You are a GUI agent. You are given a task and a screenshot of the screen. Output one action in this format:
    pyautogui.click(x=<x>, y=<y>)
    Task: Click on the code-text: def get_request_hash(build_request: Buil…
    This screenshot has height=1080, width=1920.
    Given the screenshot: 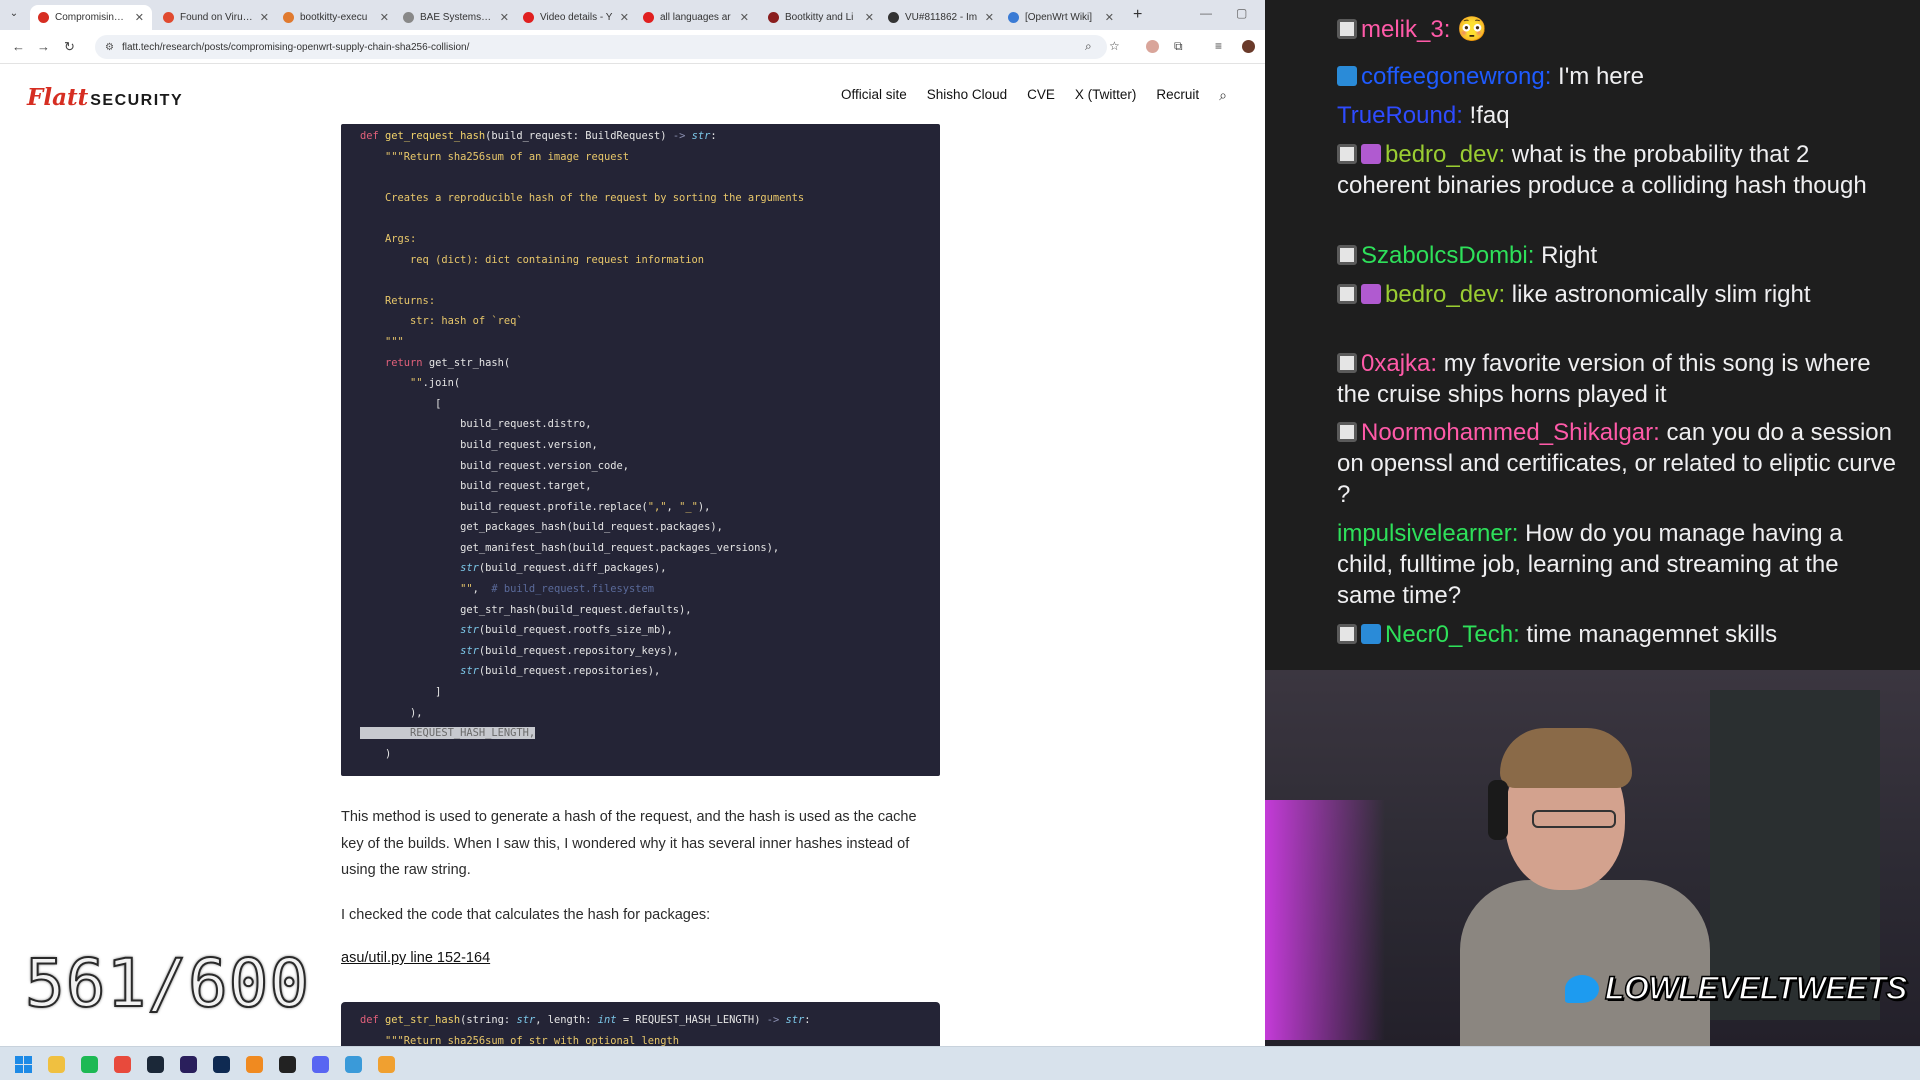 What is the action you would take?
    pyautogui.click(x=582, y=445)
    